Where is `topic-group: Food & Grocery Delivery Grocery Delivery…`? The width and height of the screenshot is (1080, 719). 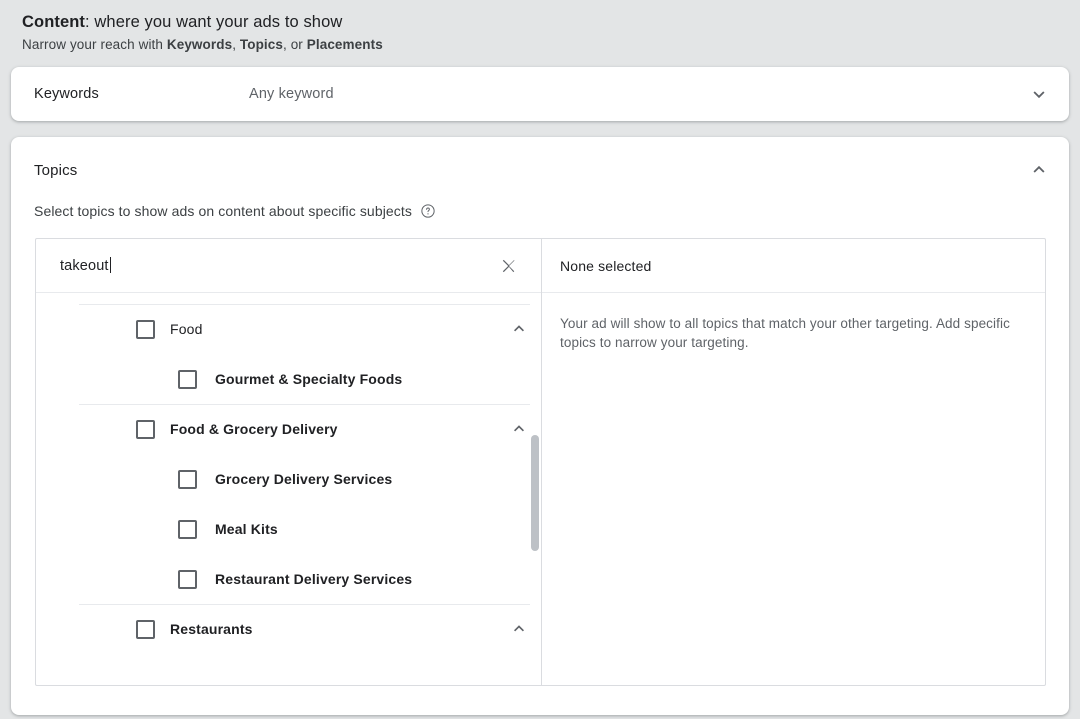
topic-group: Food & Grocery Delivery Grocery Delivery… is located at coordinates (288, 504).